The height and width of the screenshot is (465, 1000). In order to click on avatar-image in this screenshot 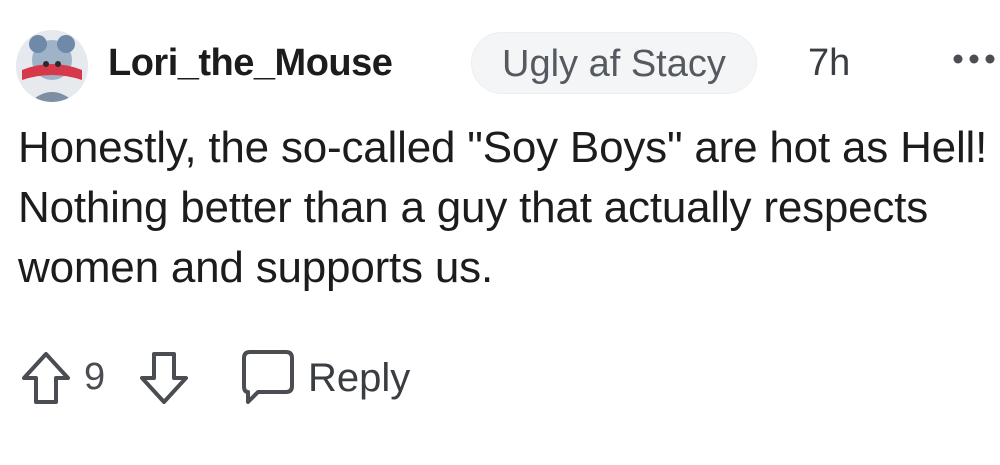, I will do `click(52, 66)`.